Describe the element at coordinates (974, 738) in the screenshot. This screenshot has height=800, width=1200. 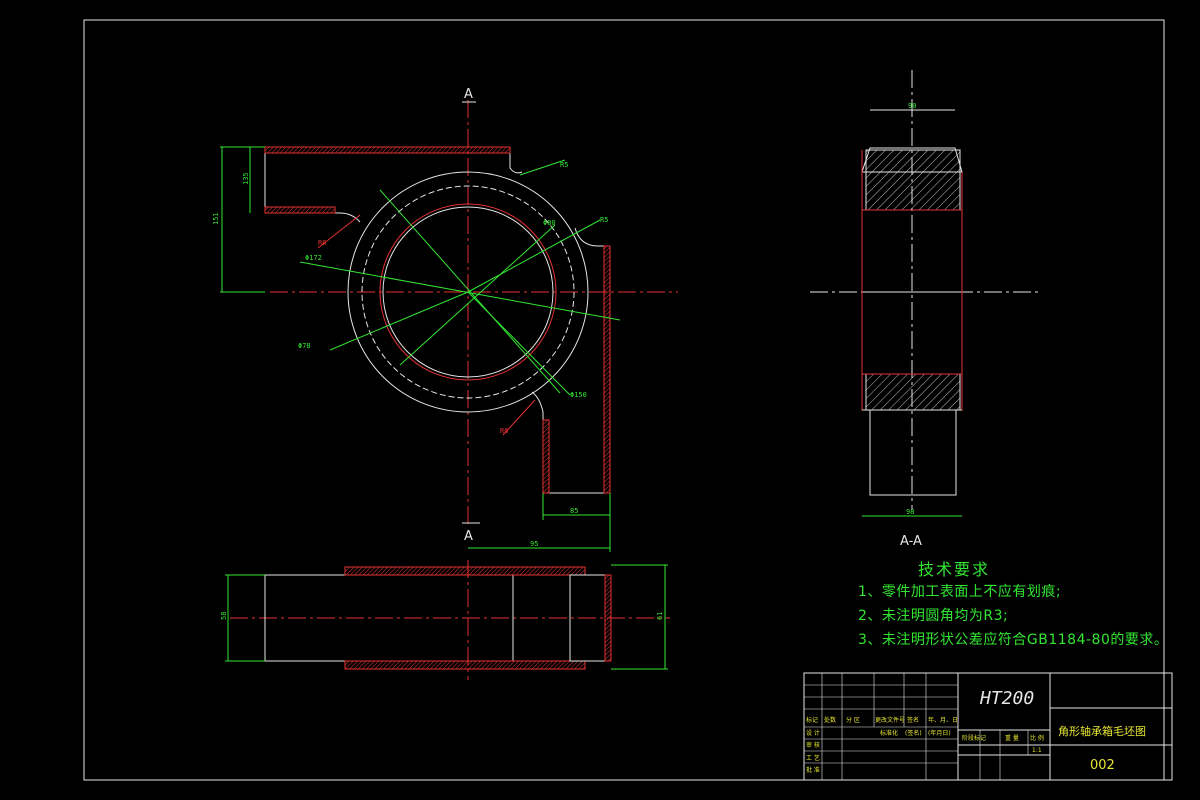
I see `tb-stage-0: 阶段标记` at that location.